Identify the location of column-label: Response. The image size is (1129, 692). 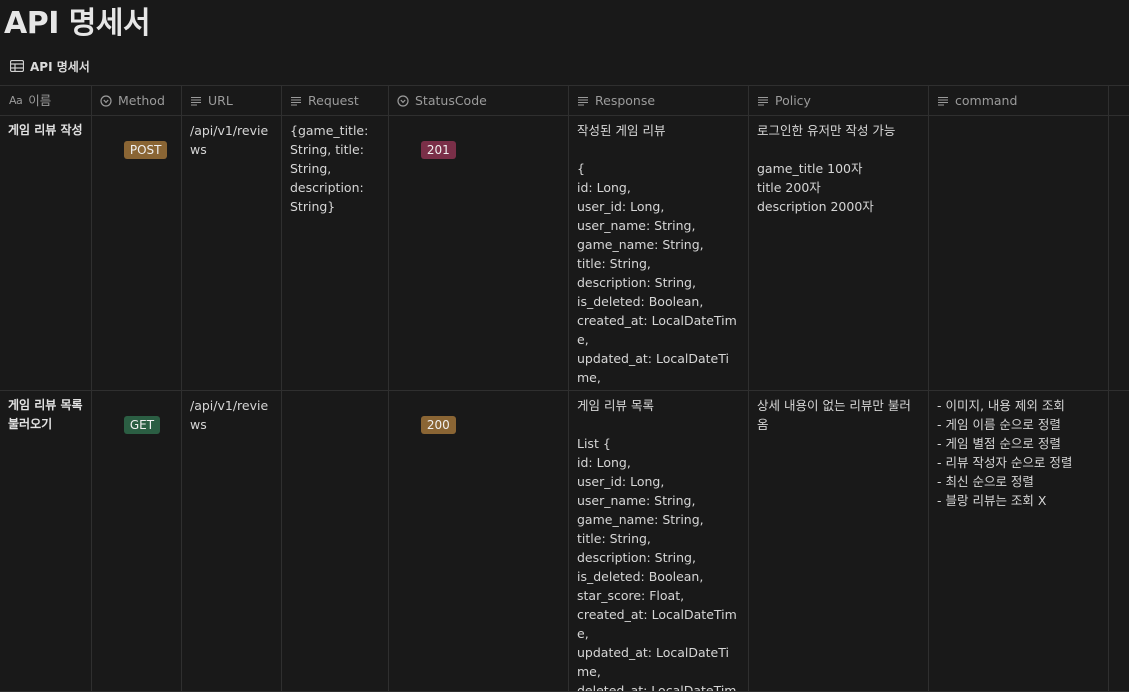
(625, 100).